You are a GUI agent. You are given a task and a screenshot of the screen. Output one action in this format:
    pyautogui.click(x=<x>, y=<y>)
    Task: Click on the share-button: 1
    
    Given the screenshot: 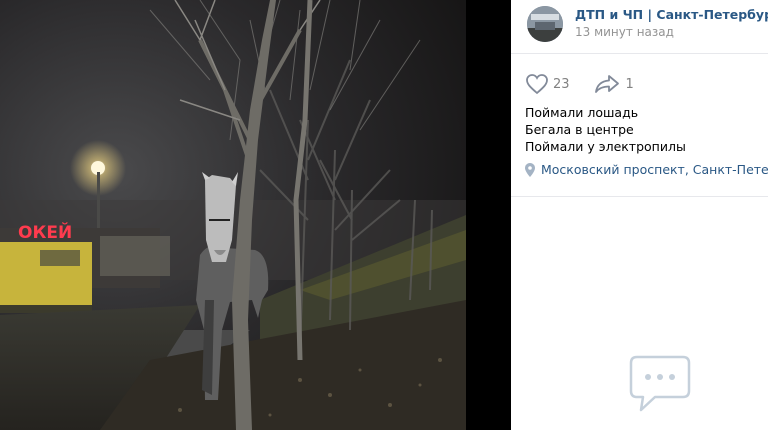 What is the action you would take?
    pyautogui.click(x=614, y=84)
    